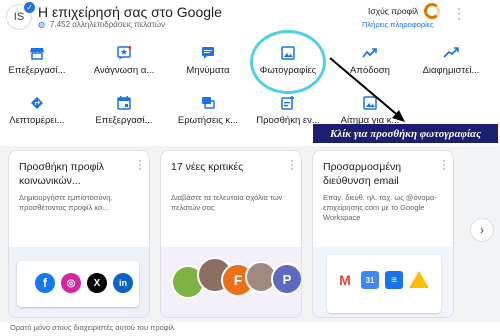 The height and width of the screenshot is (336, 500). I want to click on calendar-app-icon: 31, so click(370, 280).